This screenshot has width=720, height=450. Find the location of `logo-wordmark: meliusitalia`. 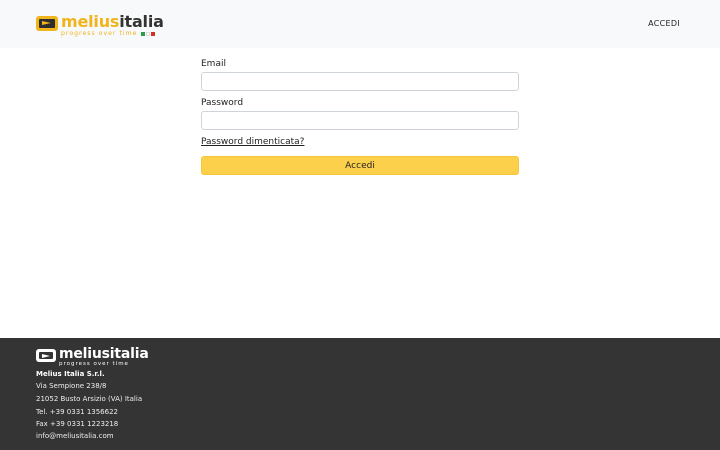

logo-wordmark: meliusitalia is located at coordinates (112, 21).